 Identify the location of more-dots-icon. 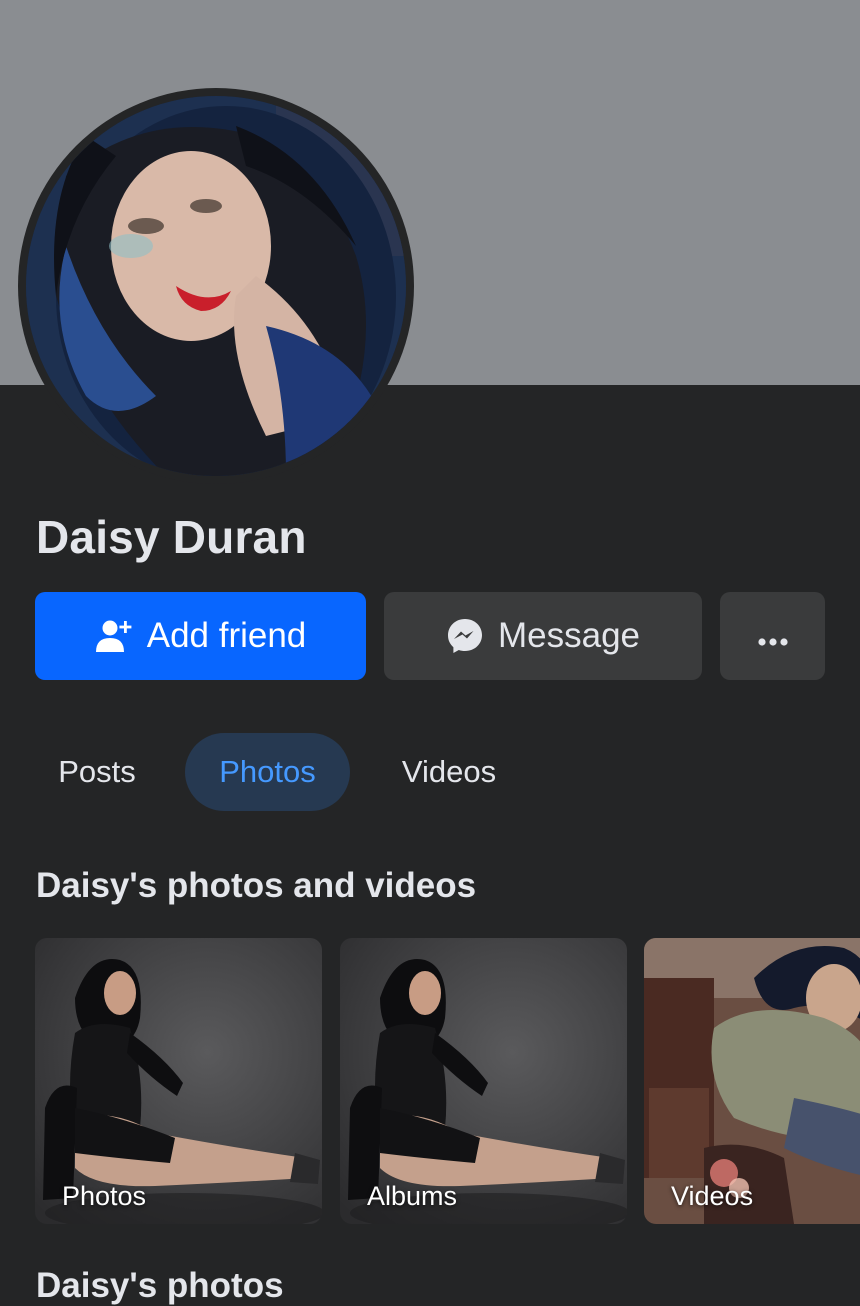
(773, 636).